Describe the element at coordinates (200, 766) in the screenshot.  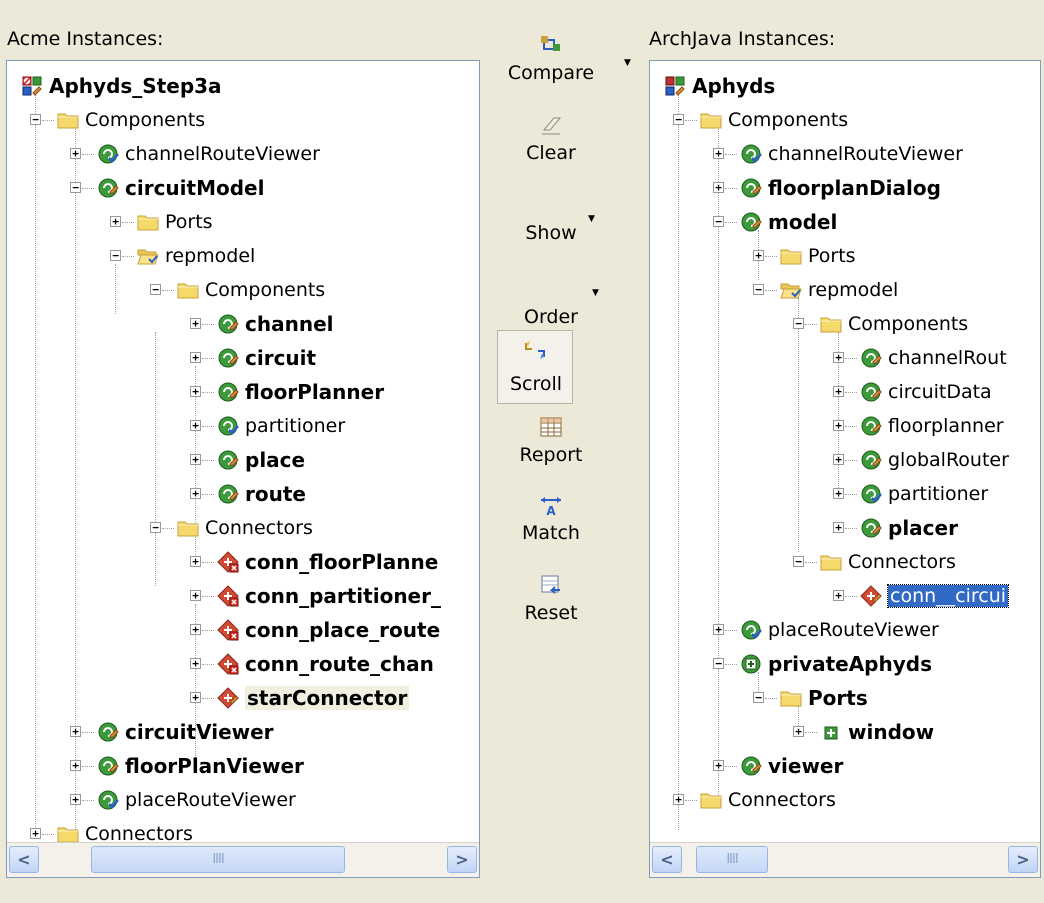
I see `tree-item: floorPlanViewer` at that location.